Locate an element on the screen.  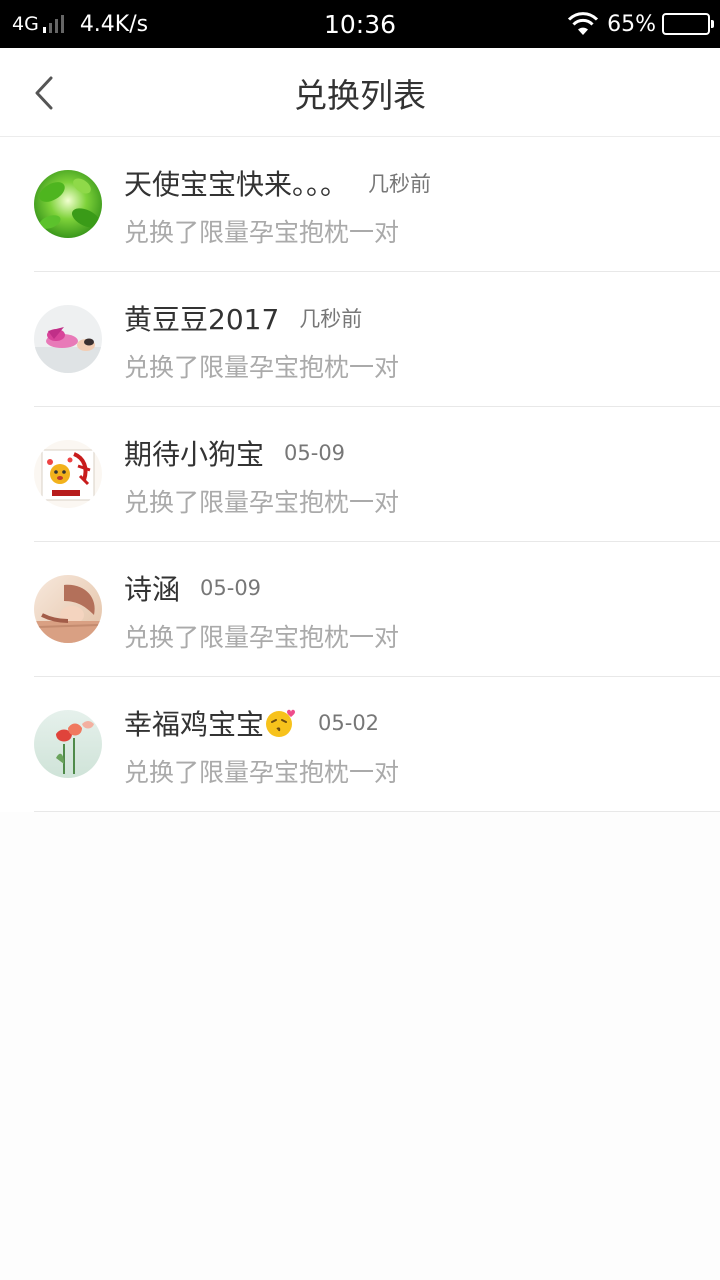
signal-icon is located at coordinates (53, 24).